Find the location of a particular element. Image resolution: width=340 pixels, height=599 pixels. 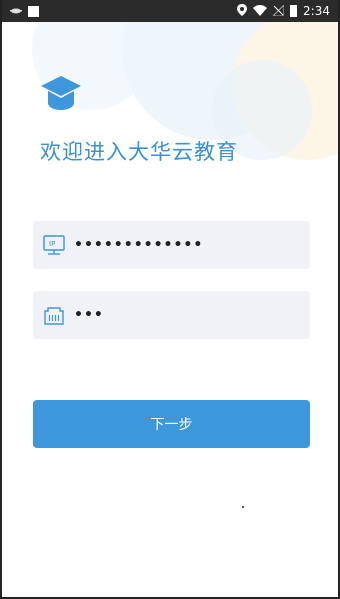

port-value: ••• is located at coordinates (89, 315).